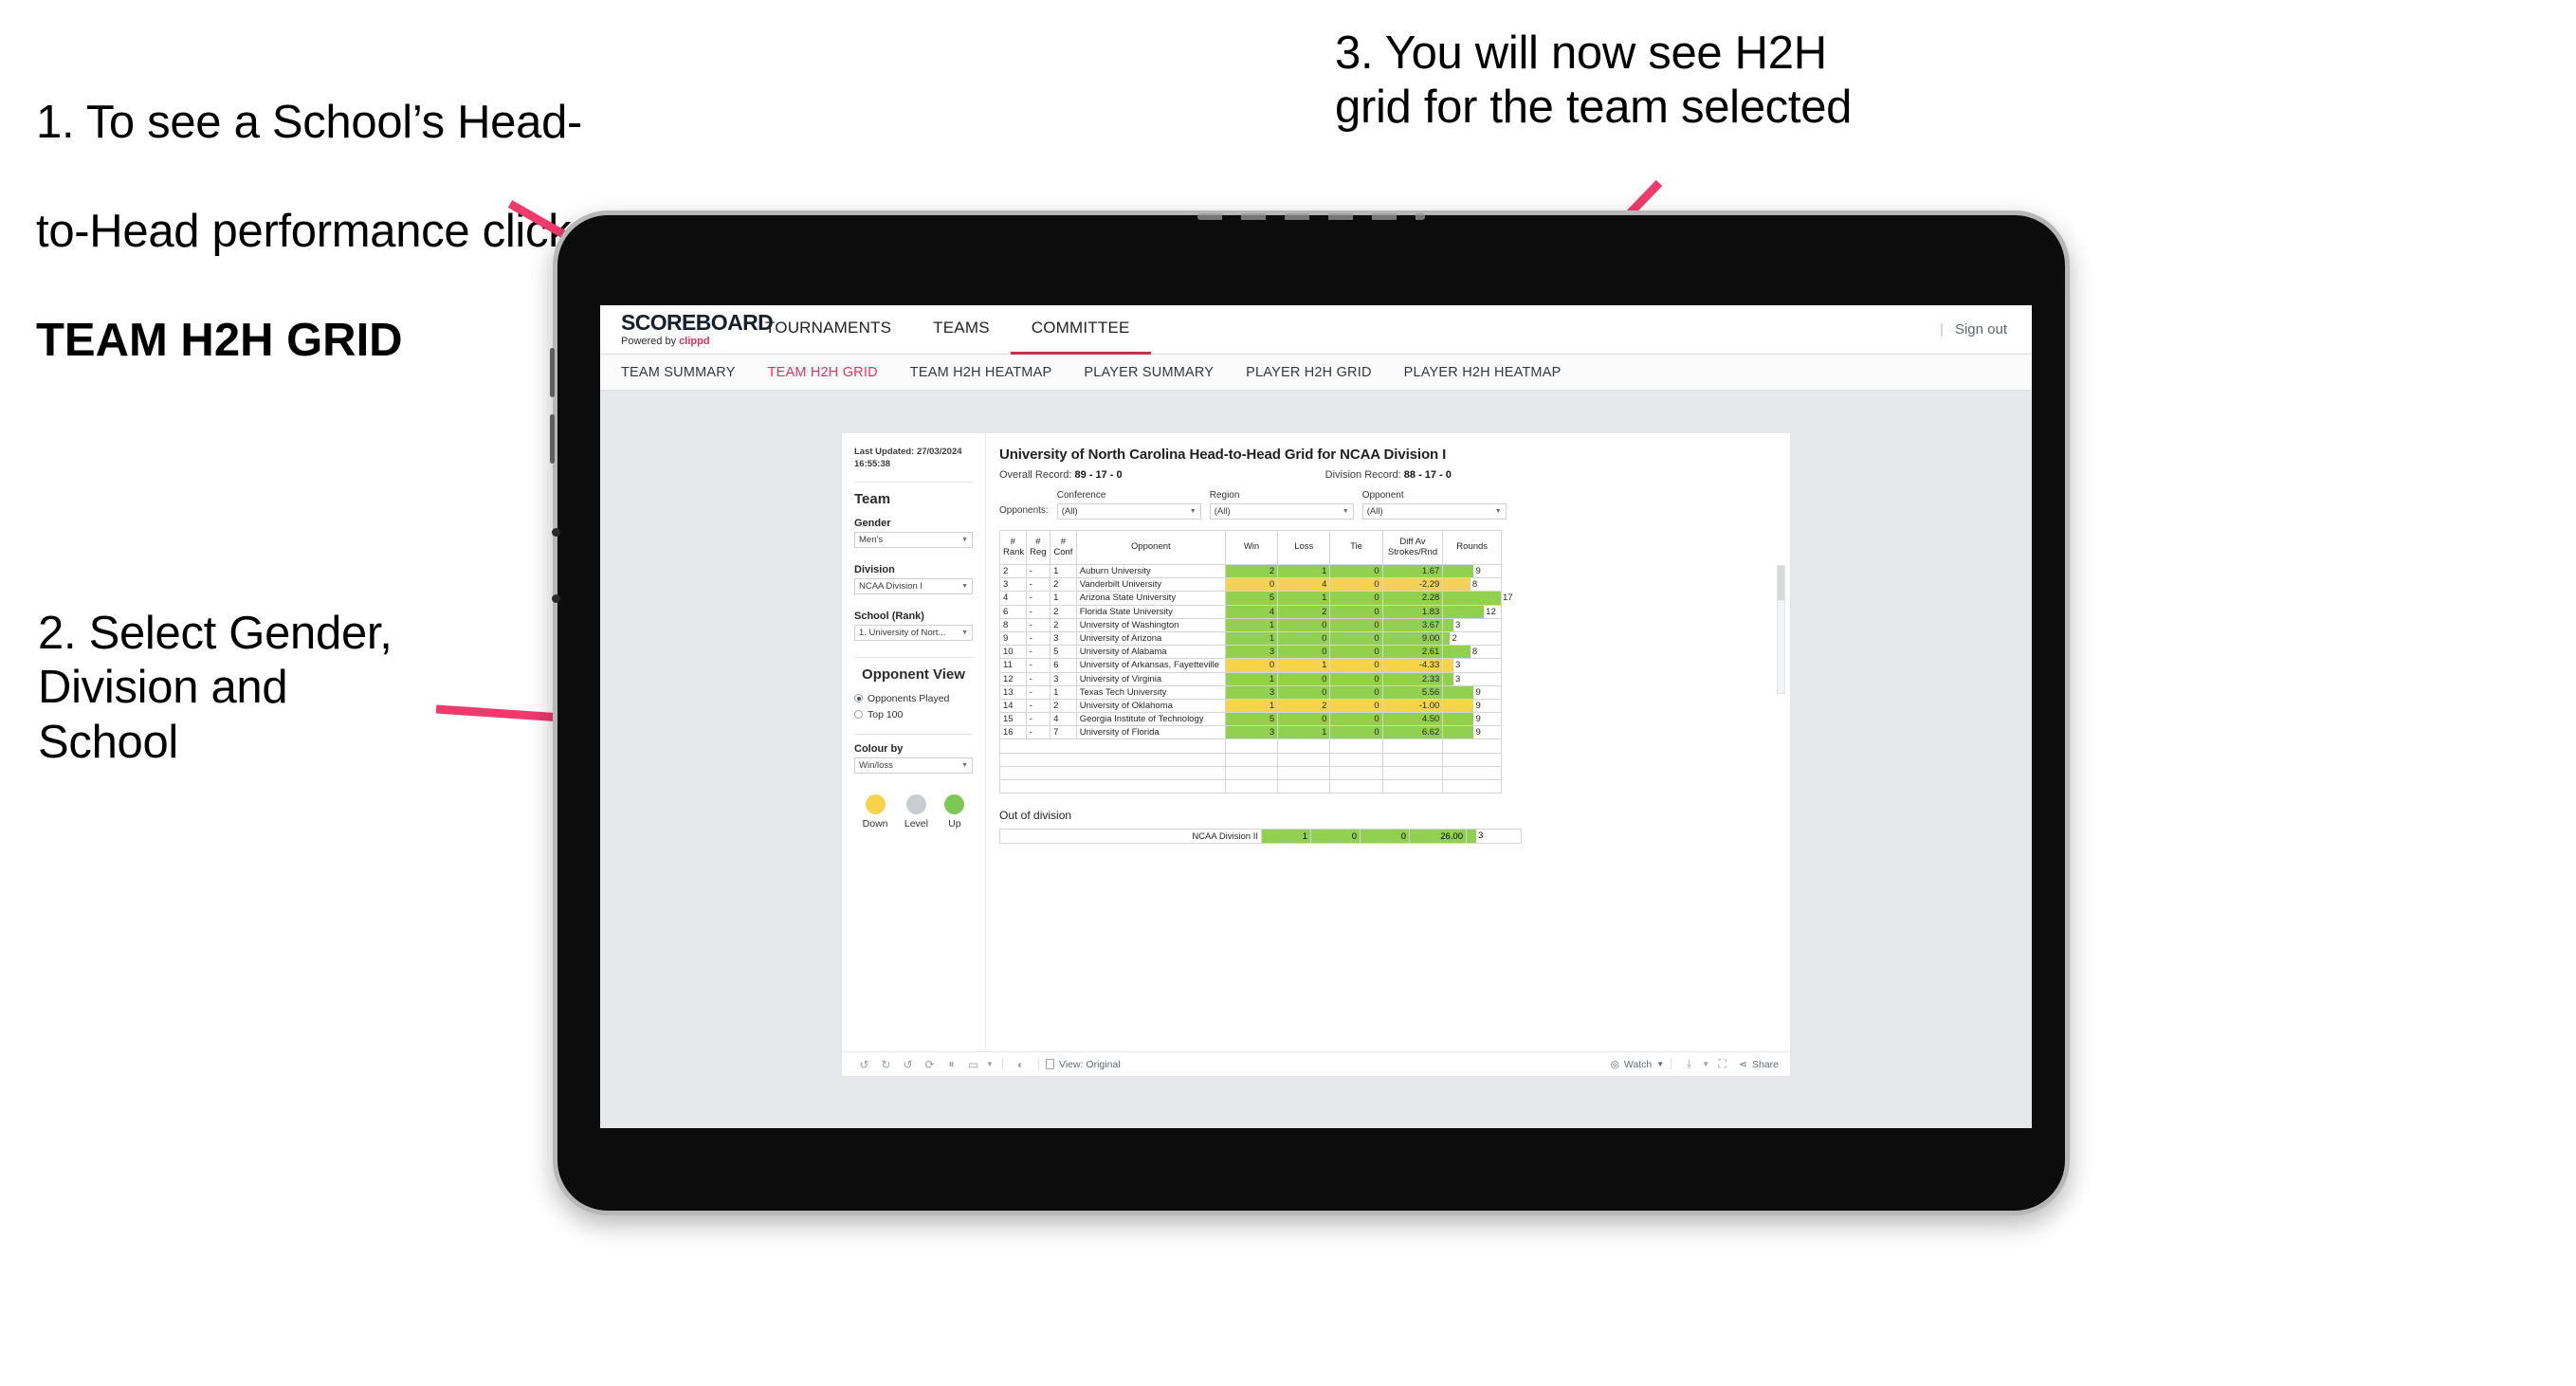 The height and width of the screenshot is (1386, 2576). Describe the element at coordinates (1149, 372) in the screenshot. I see `subnav-player-summary: PLAYER SUMMARY` at that location.